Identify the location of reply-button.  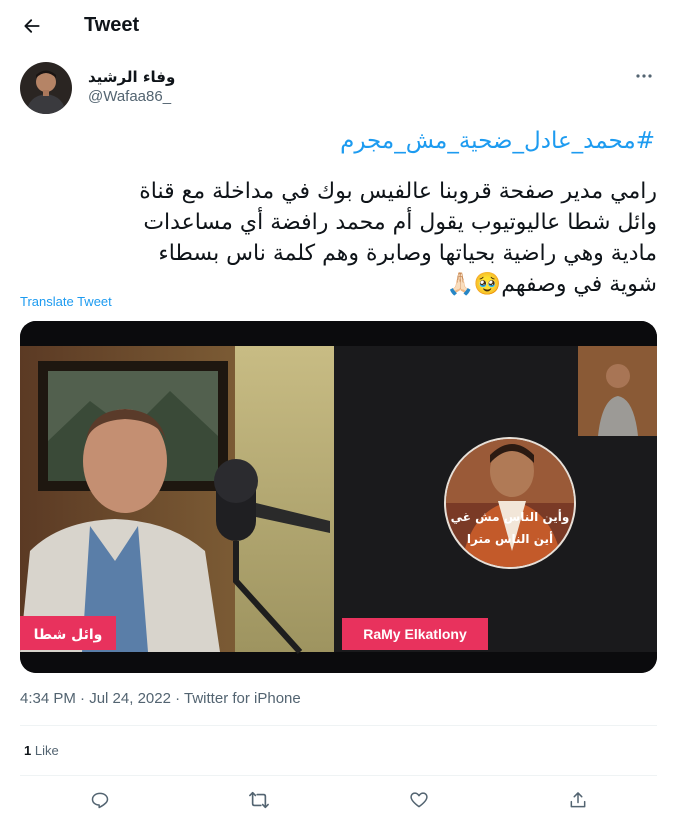
(100, 800).